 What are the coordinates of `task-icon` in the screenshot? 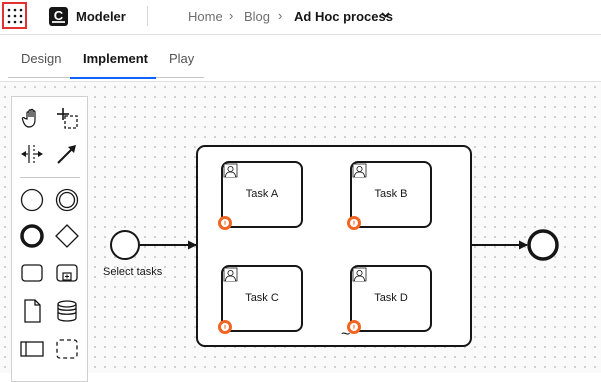 It's located at (32, 273).